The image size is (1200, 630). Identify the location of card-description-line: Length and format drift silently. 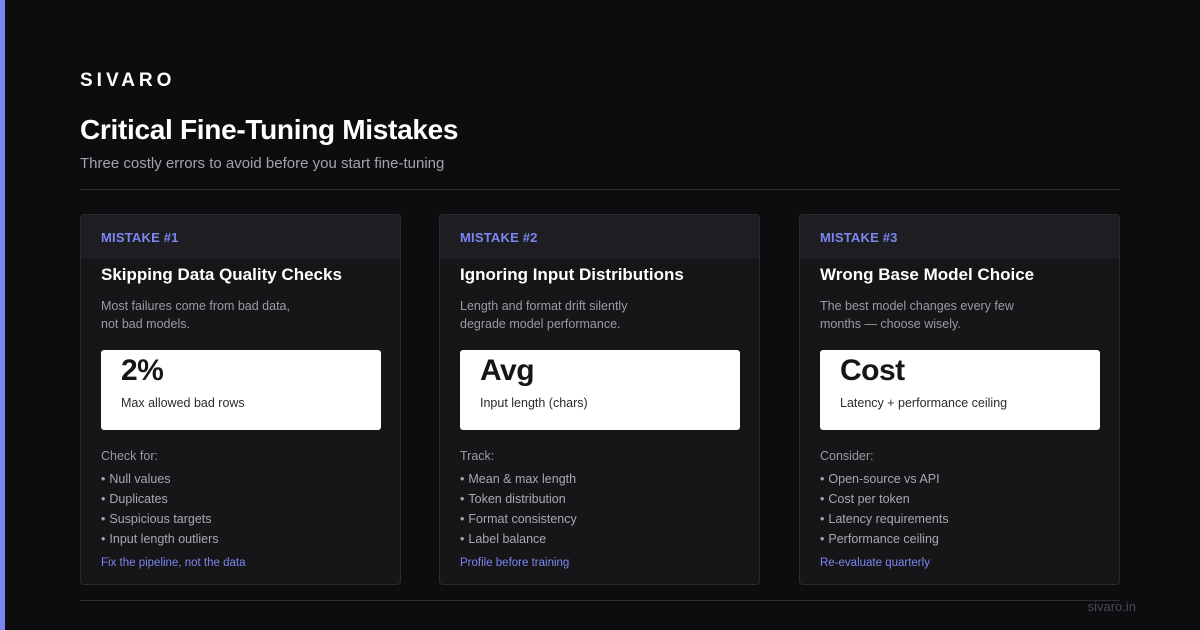
(544, 306).